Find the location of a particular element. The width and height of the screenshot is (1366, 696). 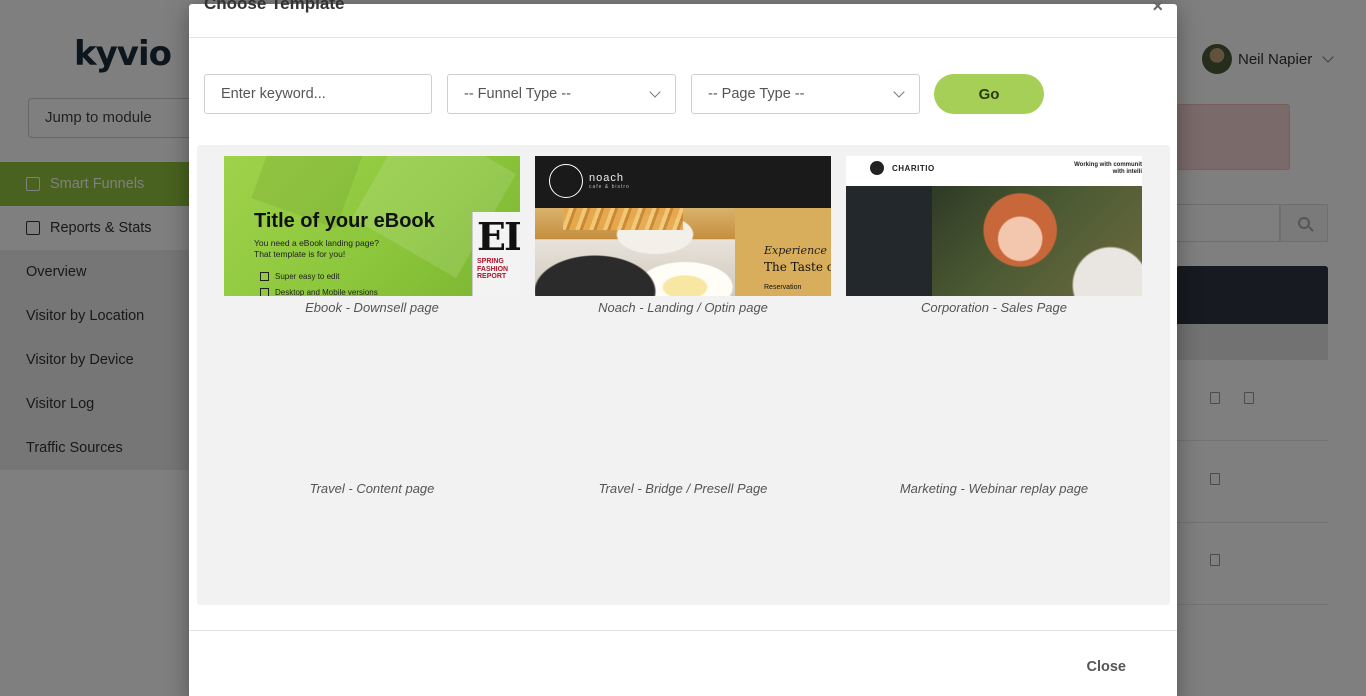

modal-header: Choose Template × is located at coordinates (683, 19).